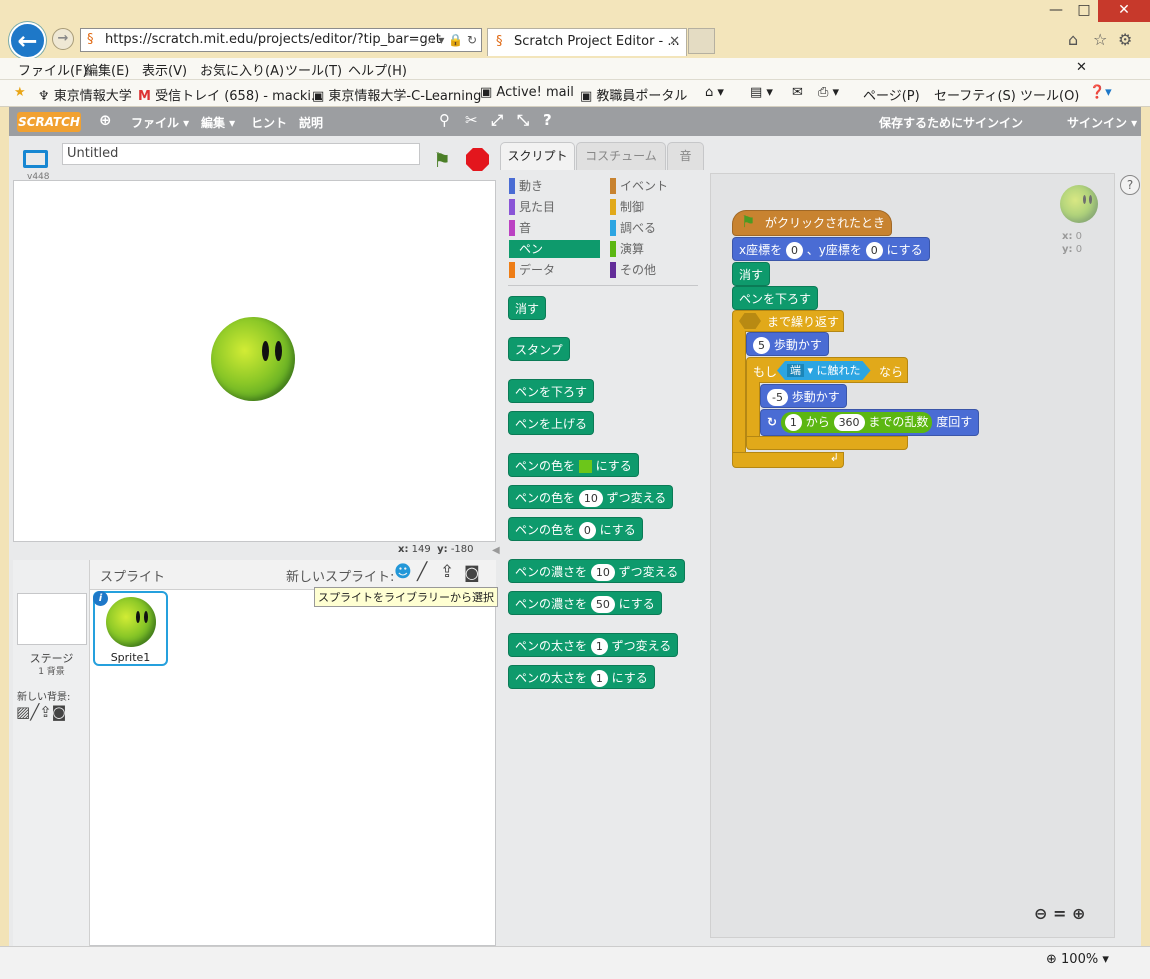  Describe the element at coordinates (581, 677) in the screenshot. I see `block-set-pen-size: ペンの太さを 1 にする` at that location.